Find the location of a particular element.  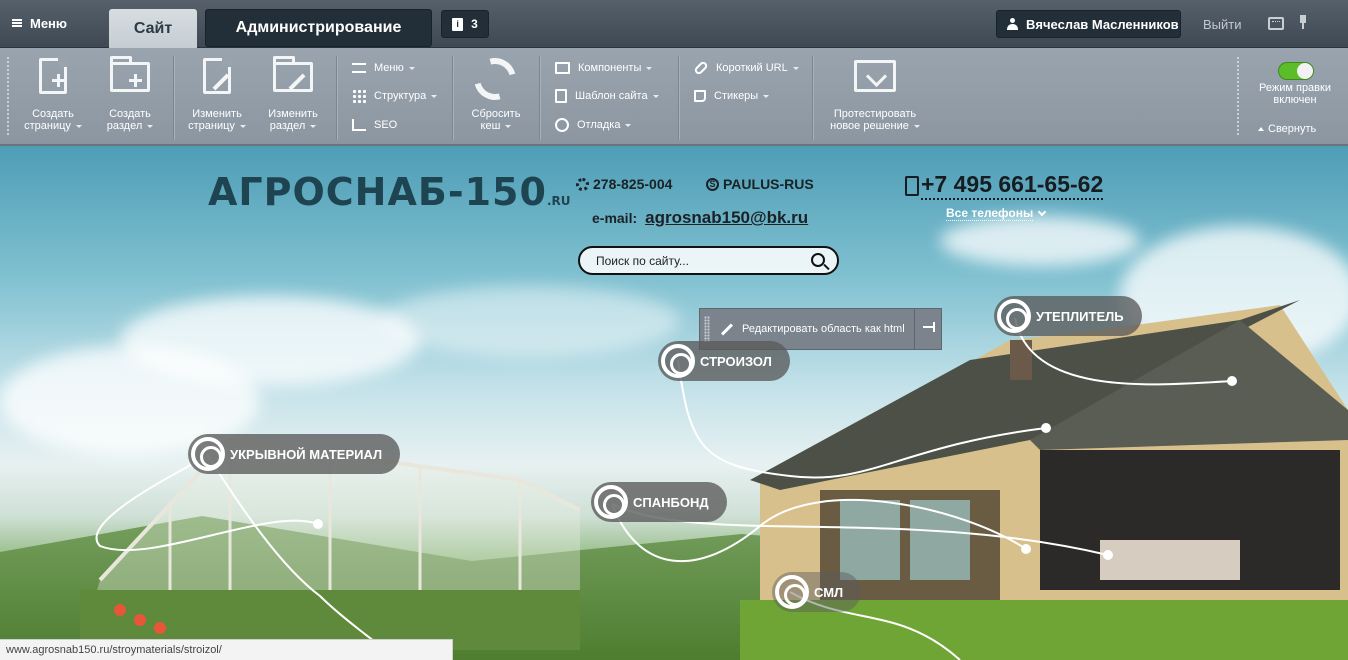

grid-icon is located at coordinates (359, 96).